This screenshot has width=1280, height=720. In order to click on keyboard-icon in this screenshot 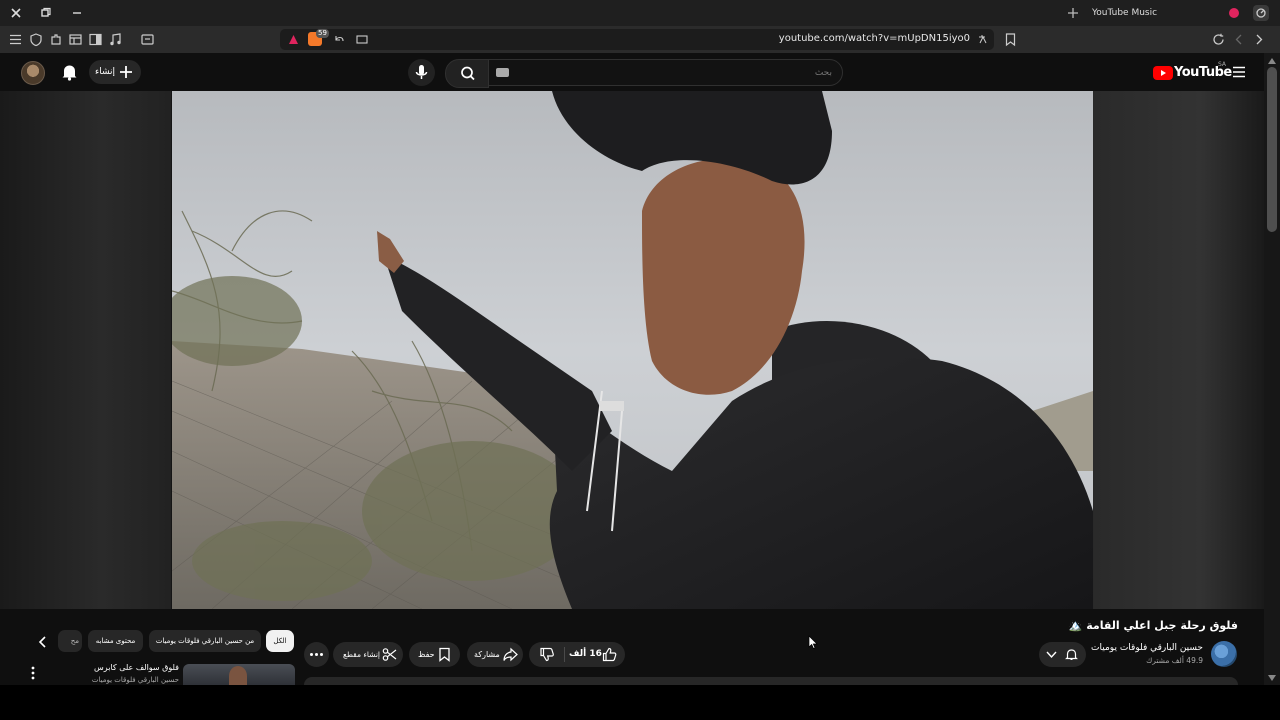, I will do `click(502, 72)`.